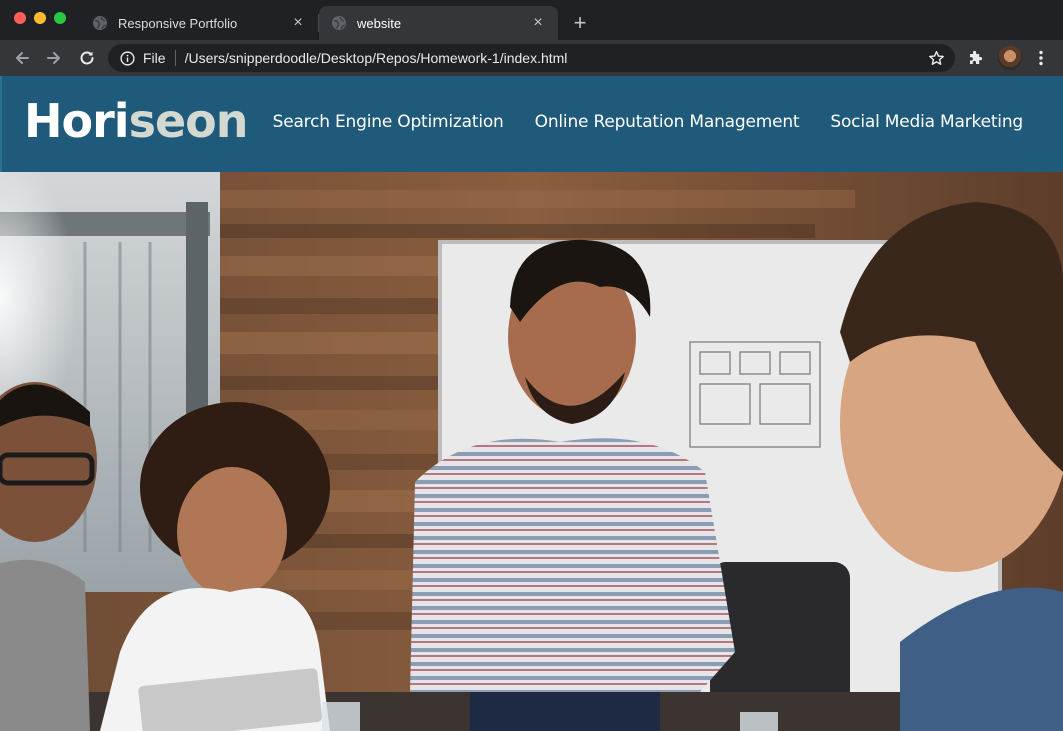 Image resolution: width=1063 pixels, height=731 pixels. Describe the element at coordinates (154, 58) in the screenshot. I see `scheme-label: File` at that location.